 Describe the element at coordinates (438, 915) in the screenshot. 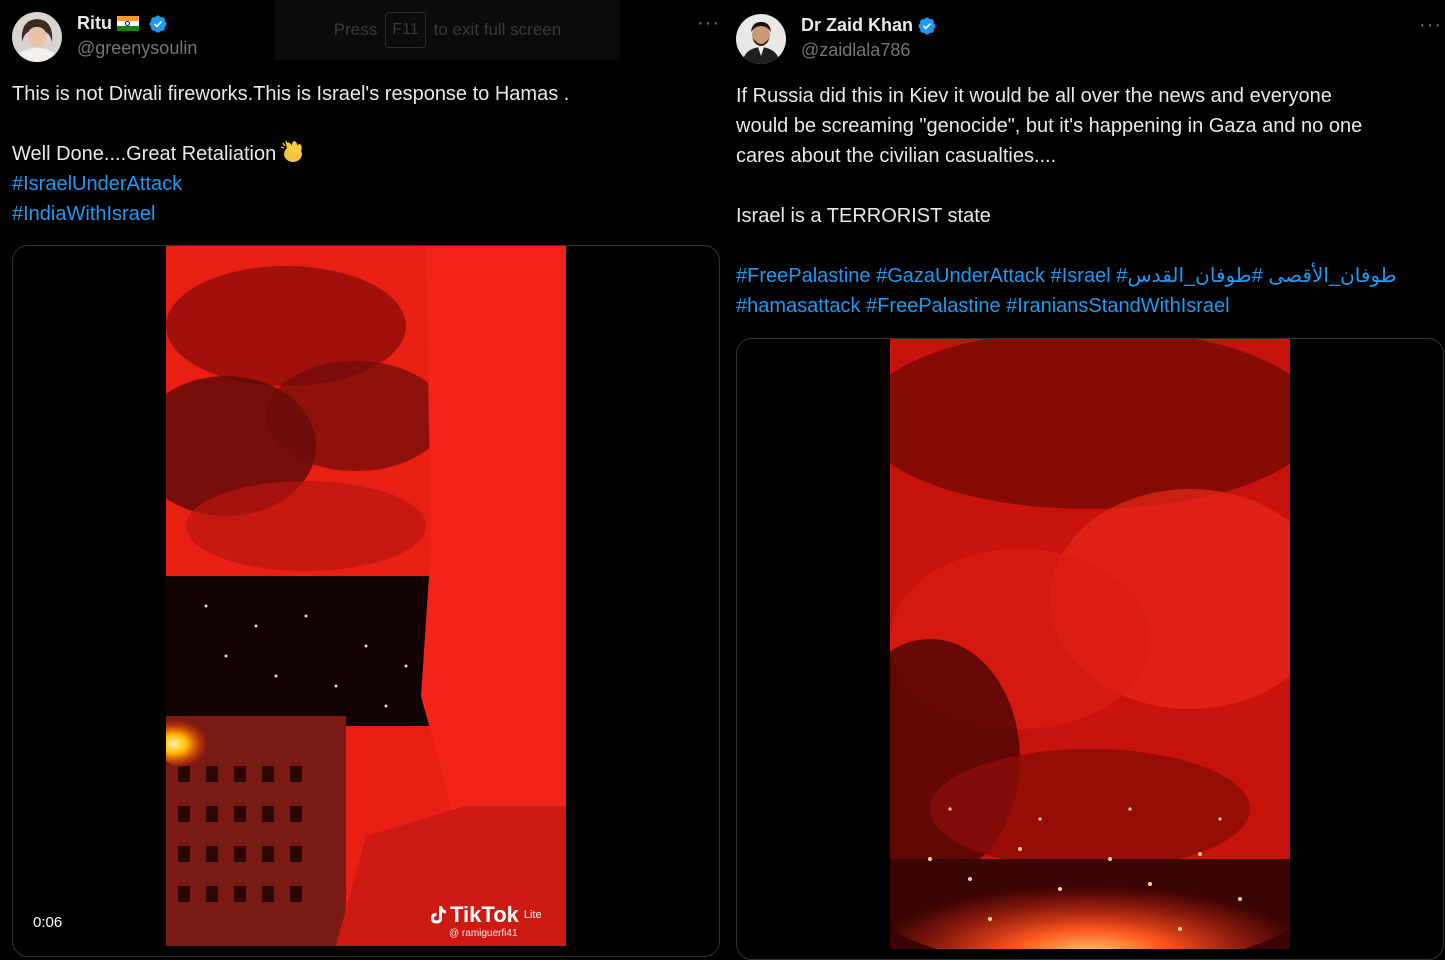

I see `tiktok-logo-icon` at that location.